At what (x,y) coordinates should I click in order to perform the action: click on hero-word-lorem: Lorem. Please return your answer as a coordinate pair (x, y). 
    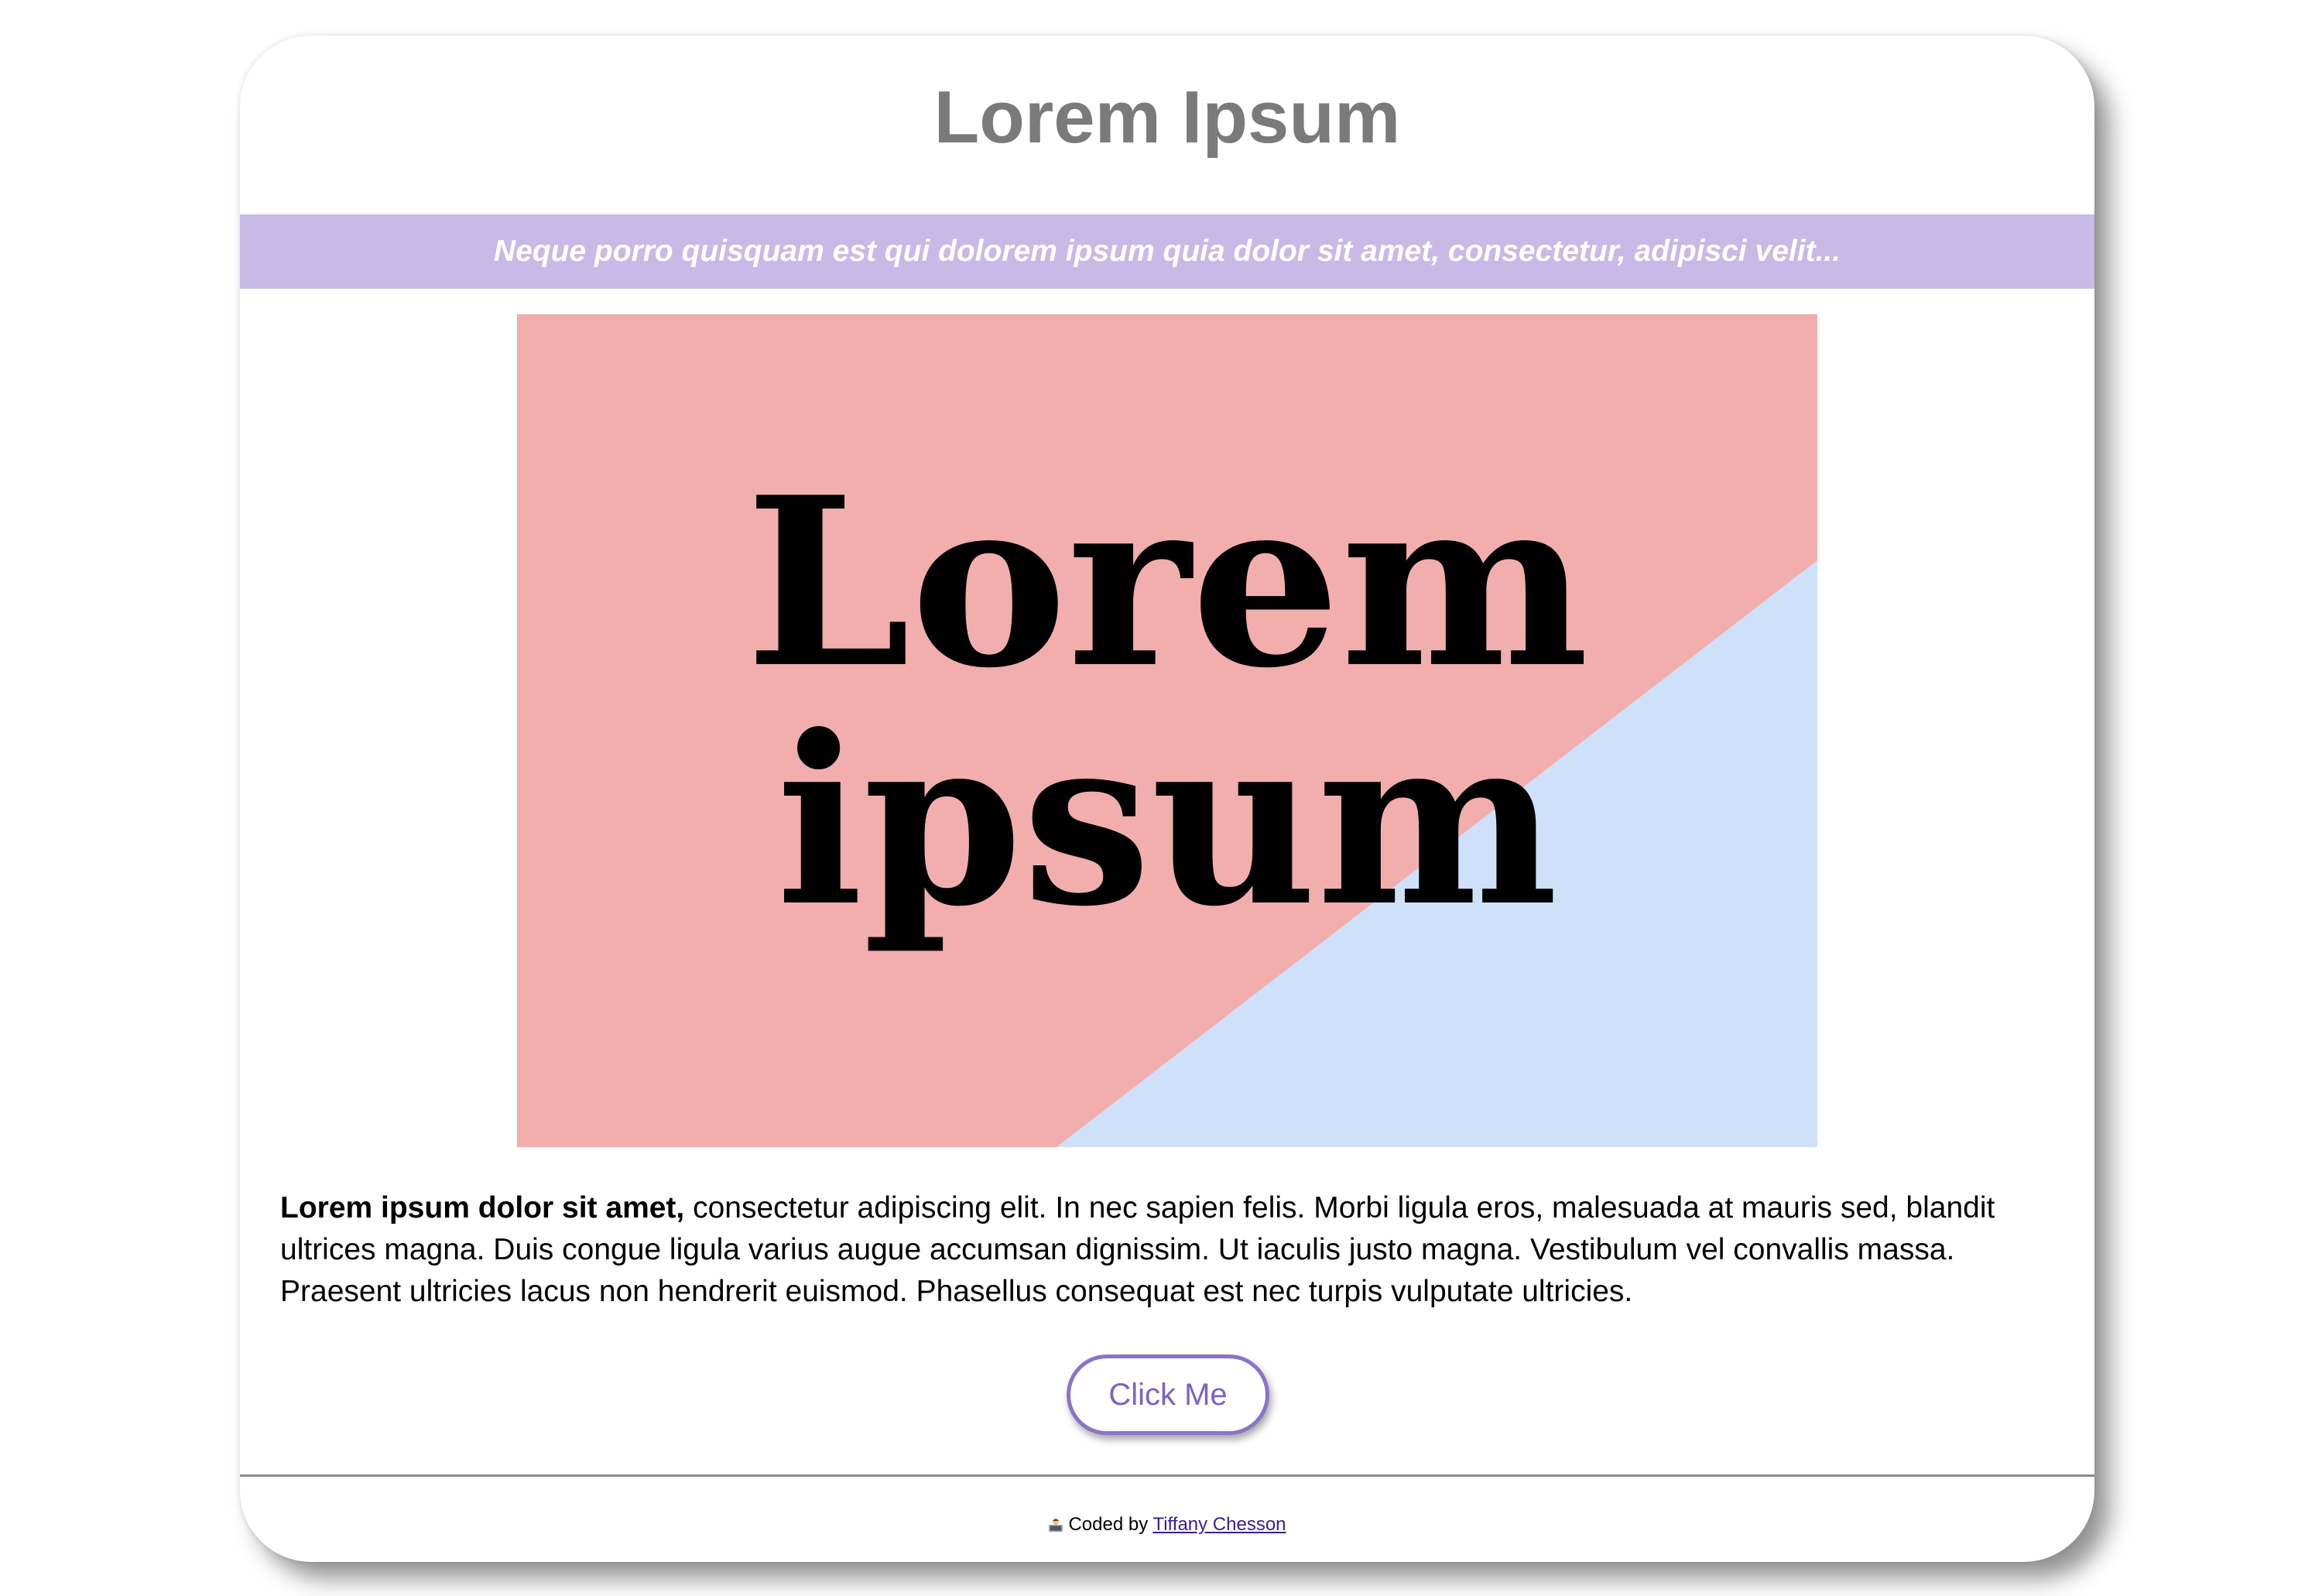
    Looking at the image, I should click on (1167, 582).